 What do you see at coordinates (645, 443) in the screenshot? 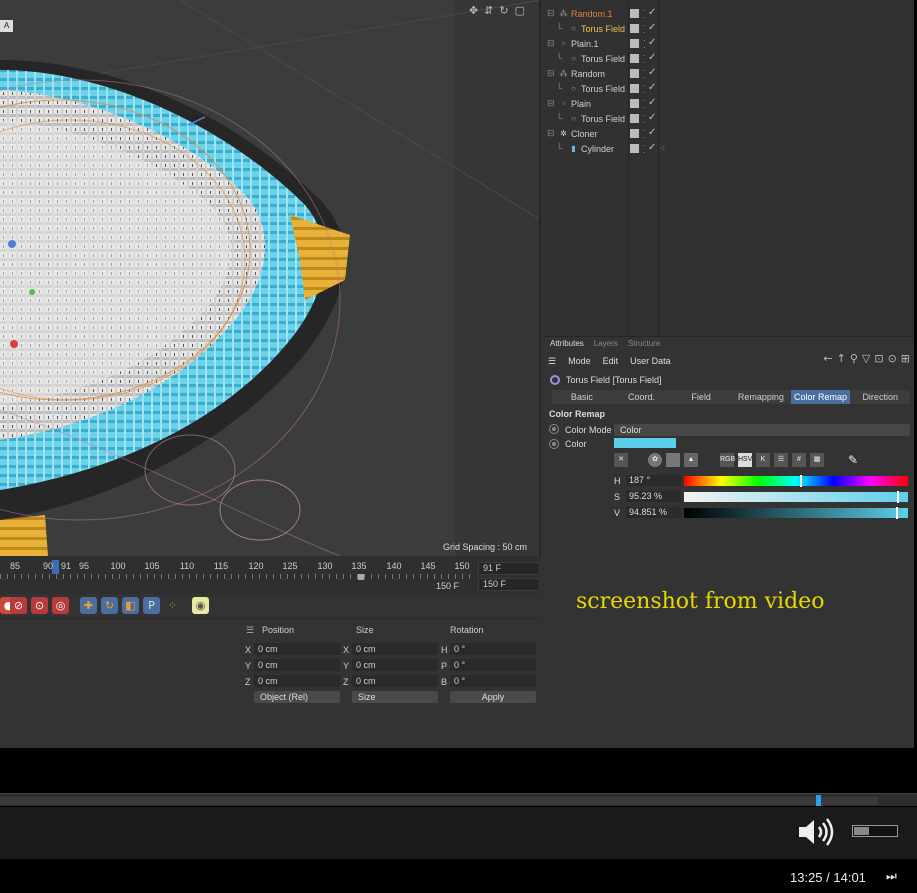
I see `color-swatch` at bounding box center [645, 443].